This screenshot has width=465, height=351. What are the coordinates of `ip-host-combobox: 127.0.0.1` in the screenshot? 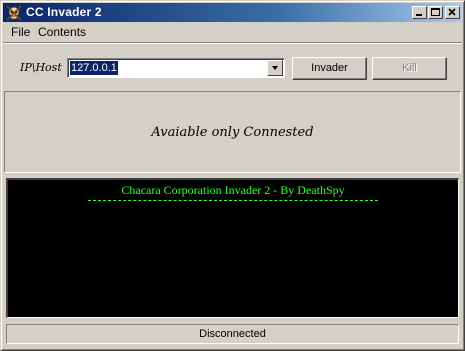 It's located at (176, 68).